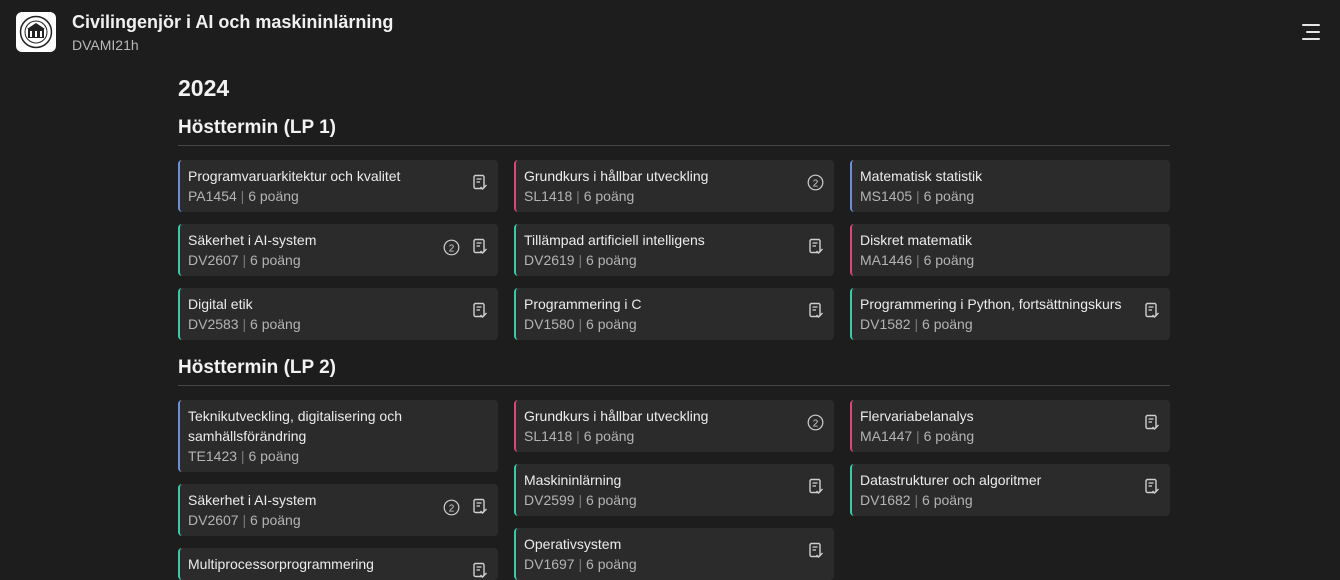  What do you see at coordinates (213, 324) in the screenshot?
I see `course-code: DV2583` at bounding box center [213, 324].